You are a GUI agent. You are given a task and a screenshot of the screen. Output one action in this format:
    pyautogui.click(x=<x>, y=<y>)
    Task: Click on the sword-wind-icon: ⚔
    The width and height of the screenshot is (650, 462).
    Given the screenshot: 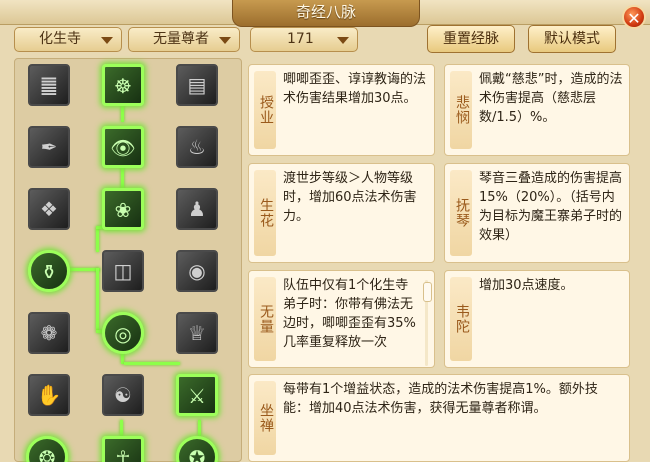 What is the action you would take?
    pyautogui.click(x=197, y=395)
    